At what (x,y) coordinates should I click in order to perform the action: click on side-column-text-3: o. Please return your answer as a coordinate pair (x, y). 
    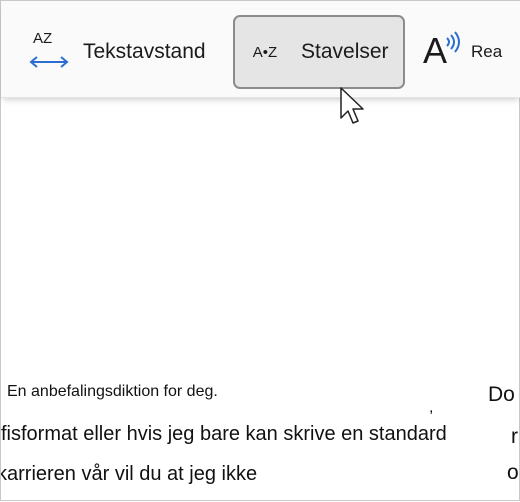
    Looking at the image, I should click on (513, 472).